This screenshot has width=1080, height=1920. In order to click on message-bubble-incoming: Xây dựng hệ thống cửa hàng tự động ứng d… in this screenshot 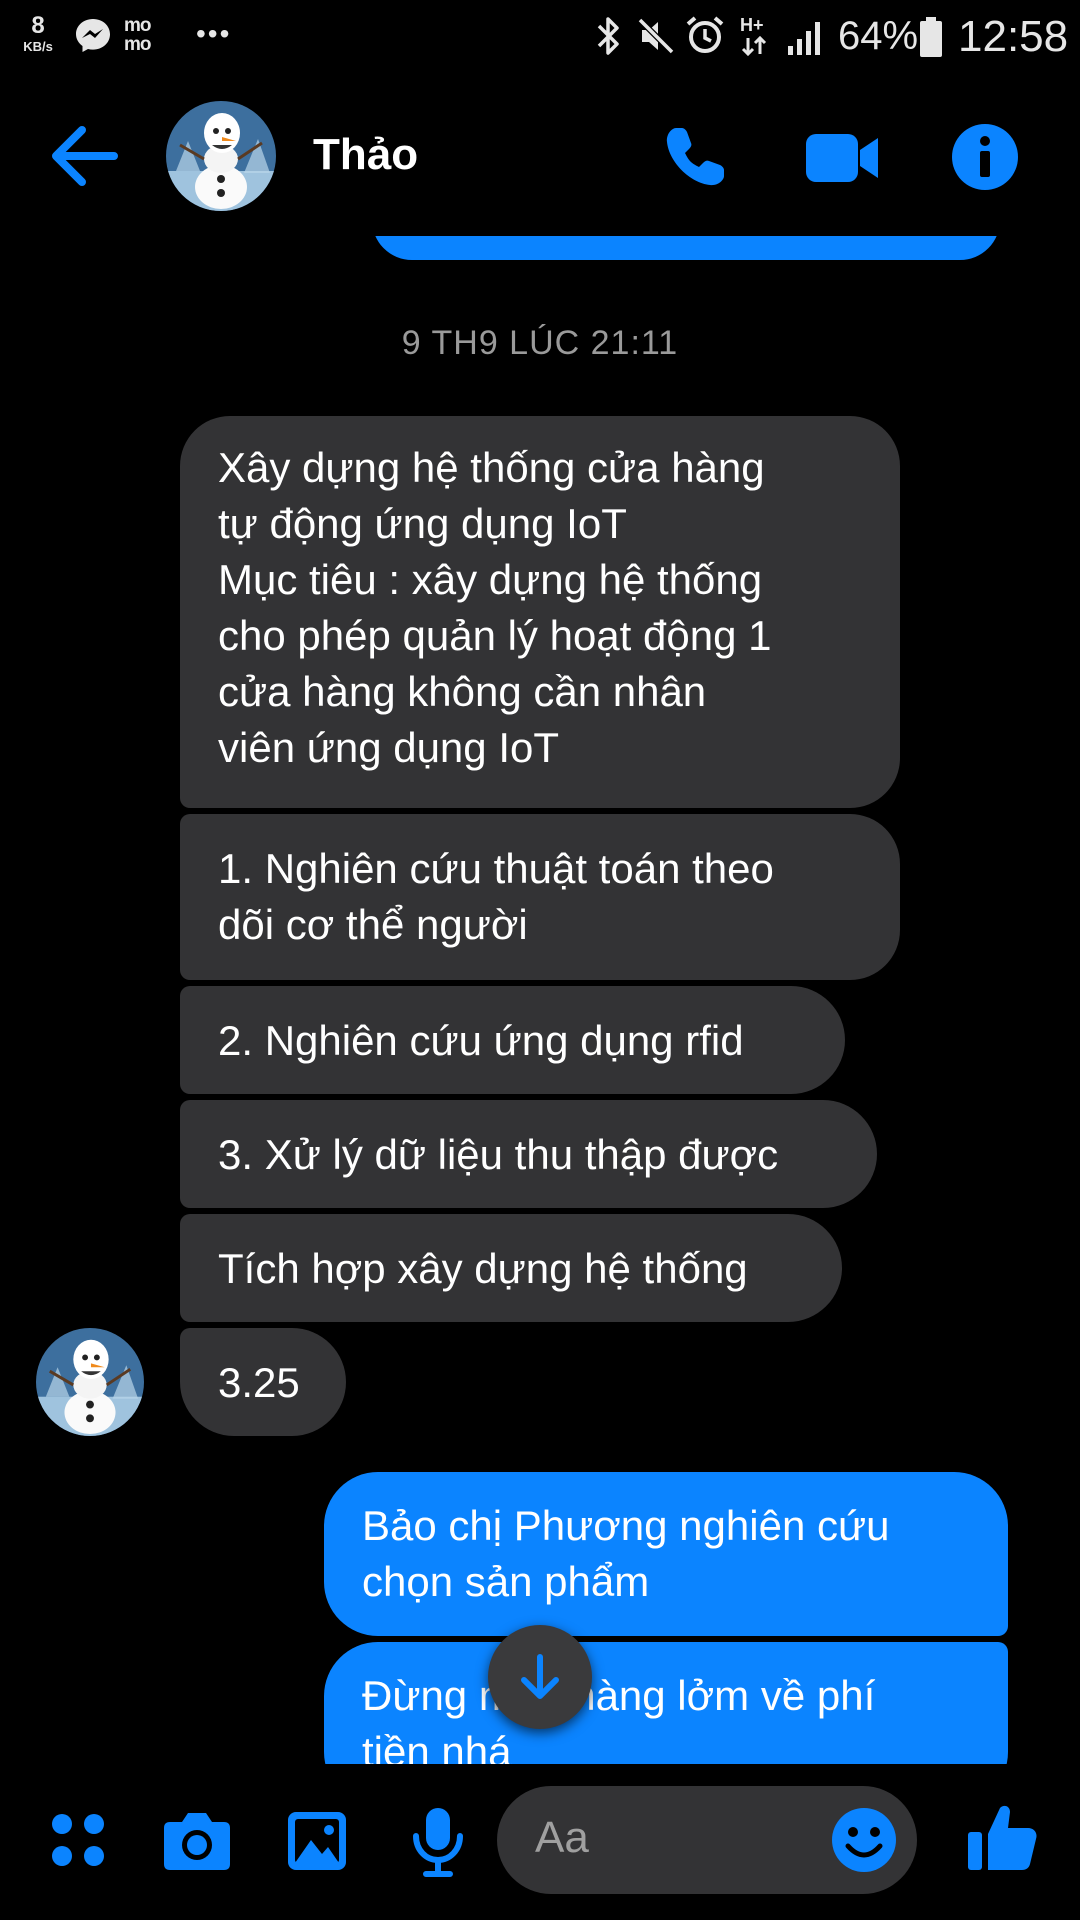, I will do `click(540, 612)`.